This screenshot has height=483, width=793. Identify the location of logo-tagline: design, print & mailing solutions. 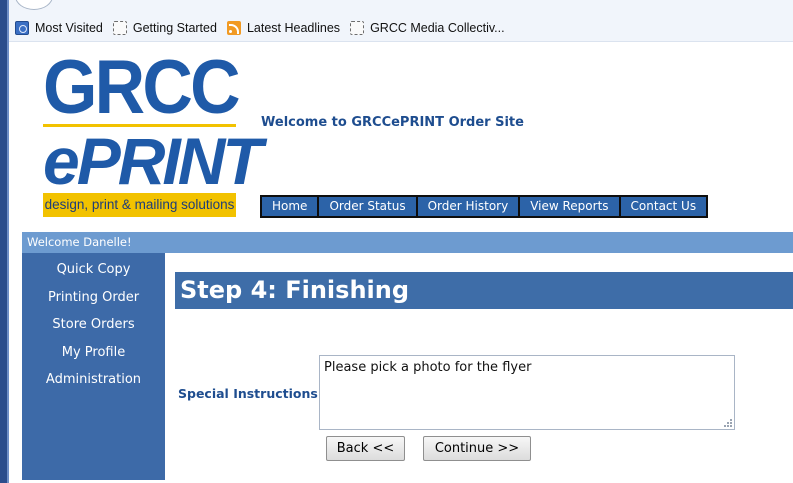
(139, 205).